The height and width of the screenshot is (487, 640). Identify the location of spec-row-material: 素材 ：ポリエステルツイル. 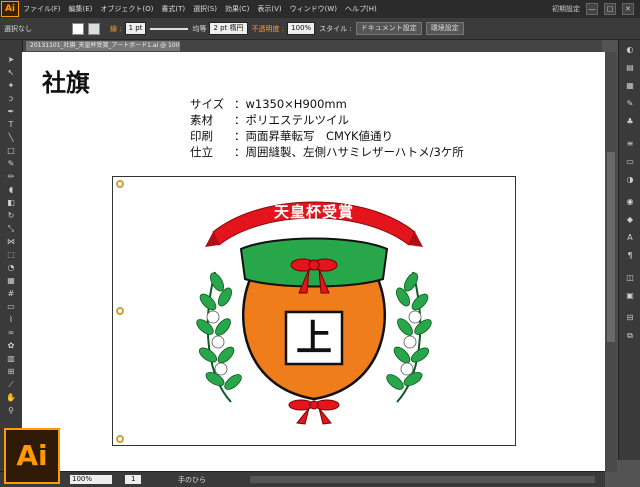
(327, 120).